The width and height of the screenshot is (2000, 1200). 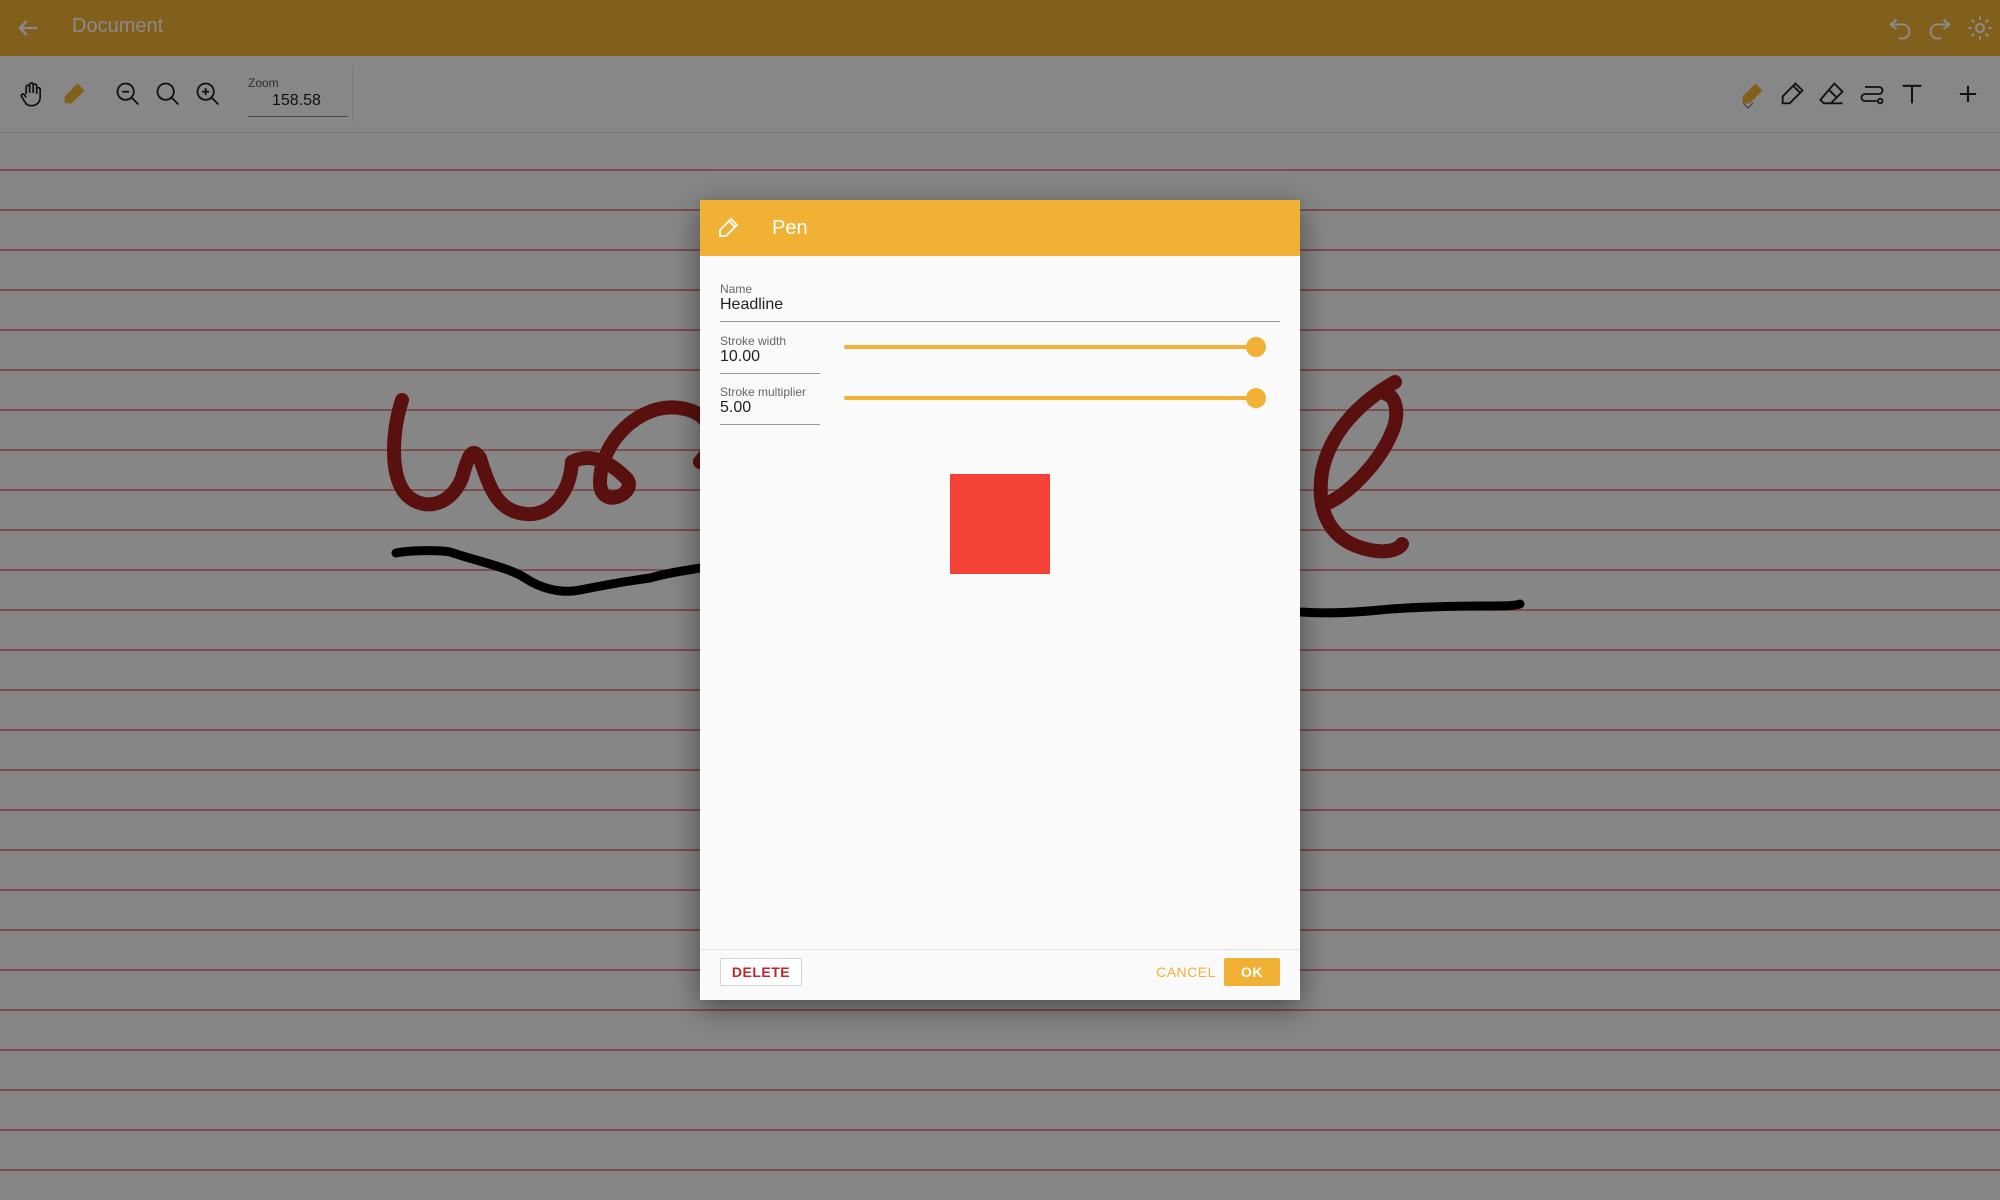 What do you see at coordinates (1000, 228) in the screenshot?
I see `dialog-header: Pen` at bounding box center [1000, 228].